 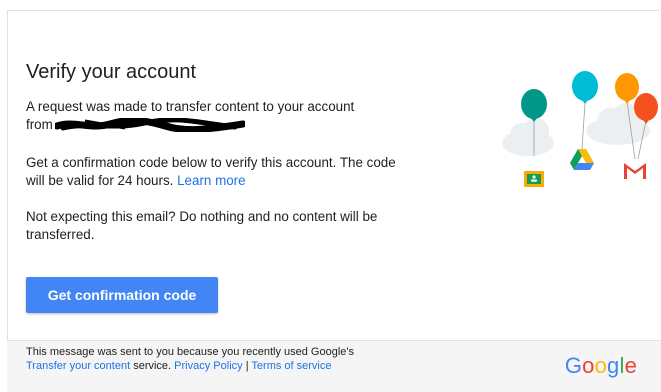 What do you see at coordinates (613, 365) in the screenshot?
I see `logo-letter: g` at bounding box center [613, 365].